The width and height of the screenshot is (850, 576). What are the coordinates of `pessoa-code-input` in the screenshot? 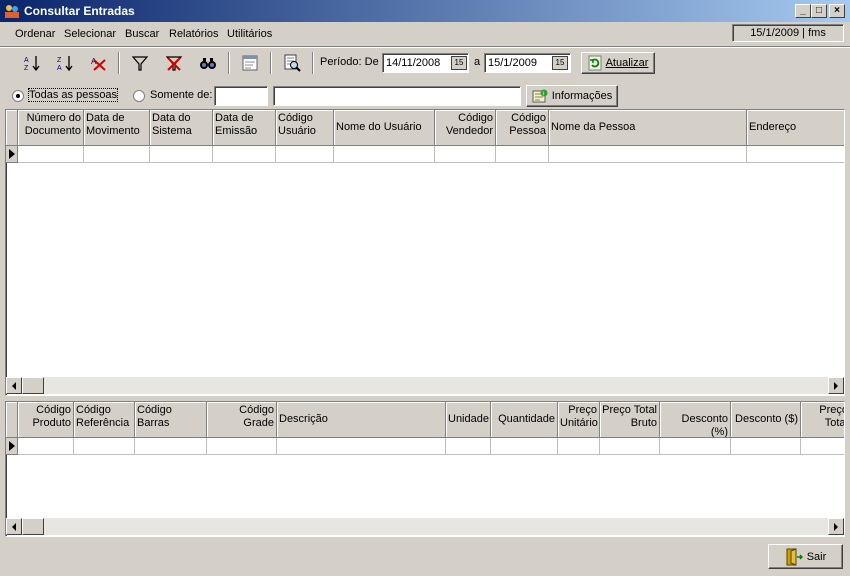 It's located at (241, 96).